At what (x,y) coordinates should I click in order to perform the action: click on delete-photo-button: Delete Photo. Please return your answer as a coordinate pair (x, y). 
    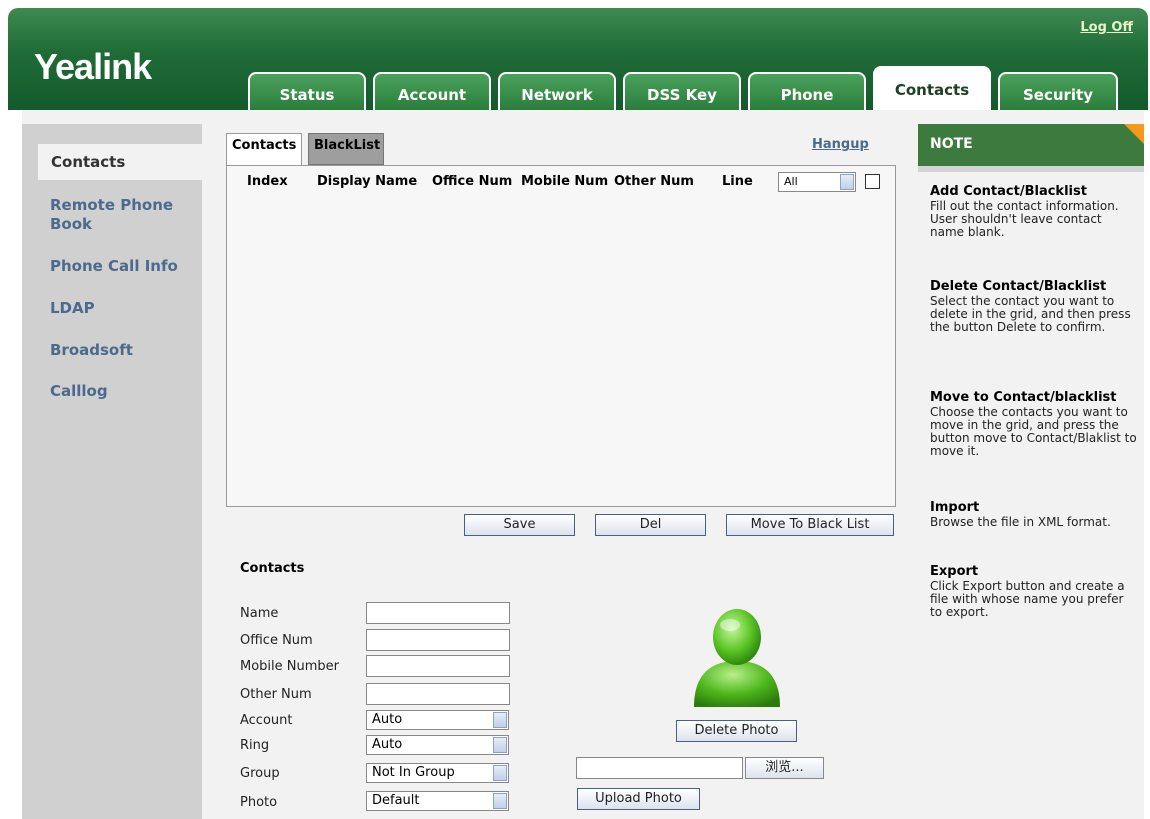
    Looking at the image, I should click on (736, 731).